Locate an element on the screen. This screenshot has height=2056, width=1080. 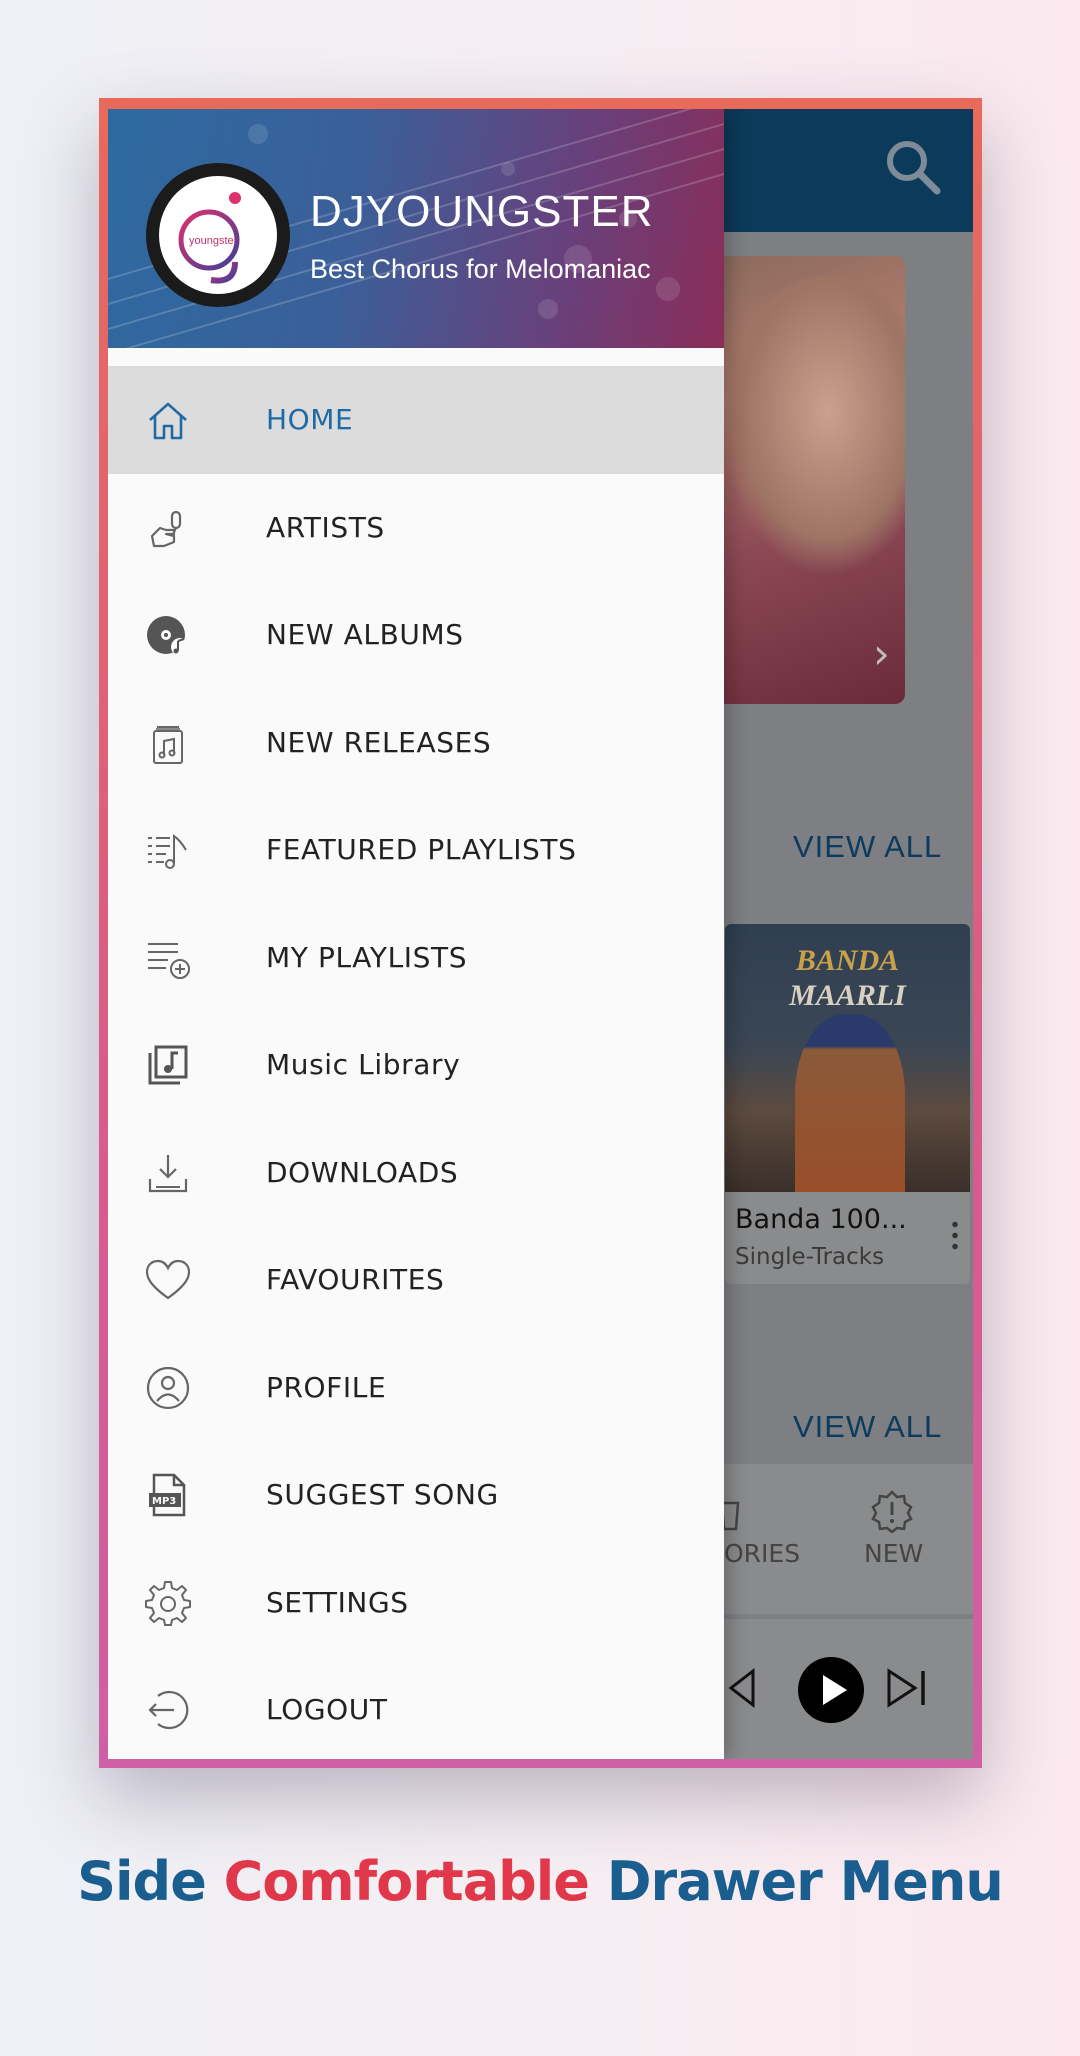
heart-icon is located at coordinates (168, 1279).